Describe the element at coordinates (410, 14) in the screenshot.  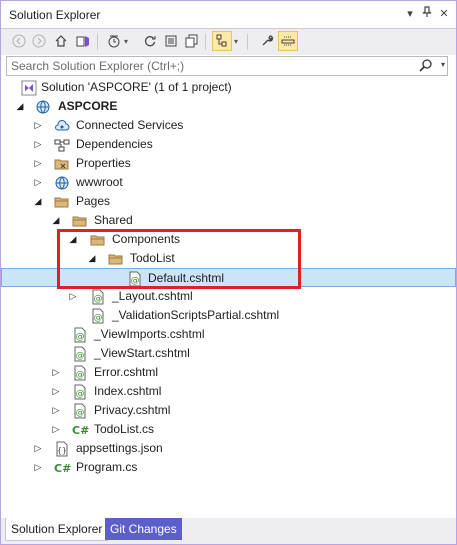
I see `window-options-dropdown-icon: ▾` at that location.